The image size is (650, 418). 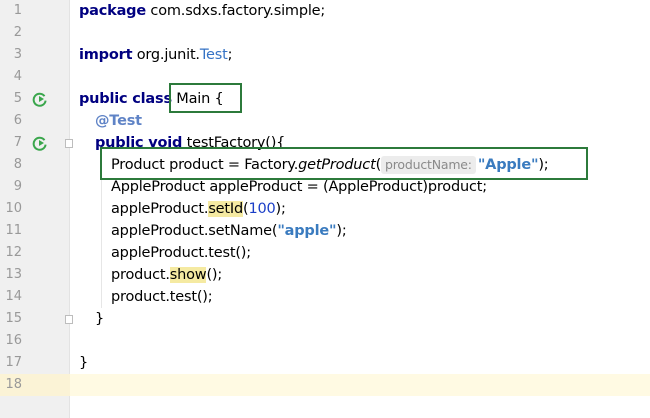 What do you see at coordinates (325, 363) in the screenshot?
I see `code-line: 17` at bounding box center [325, 363].